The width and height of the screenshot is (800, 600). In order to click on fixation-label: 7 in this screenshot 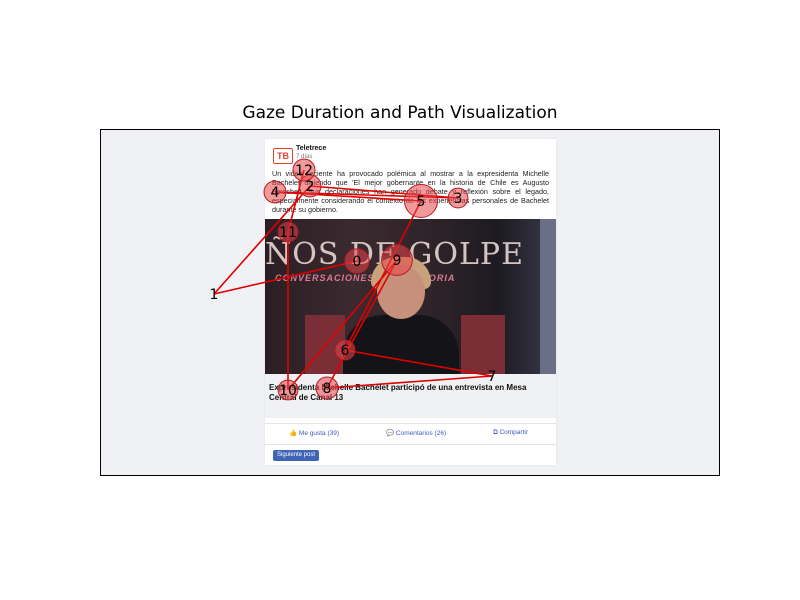, I will do `click(492, 377)`.